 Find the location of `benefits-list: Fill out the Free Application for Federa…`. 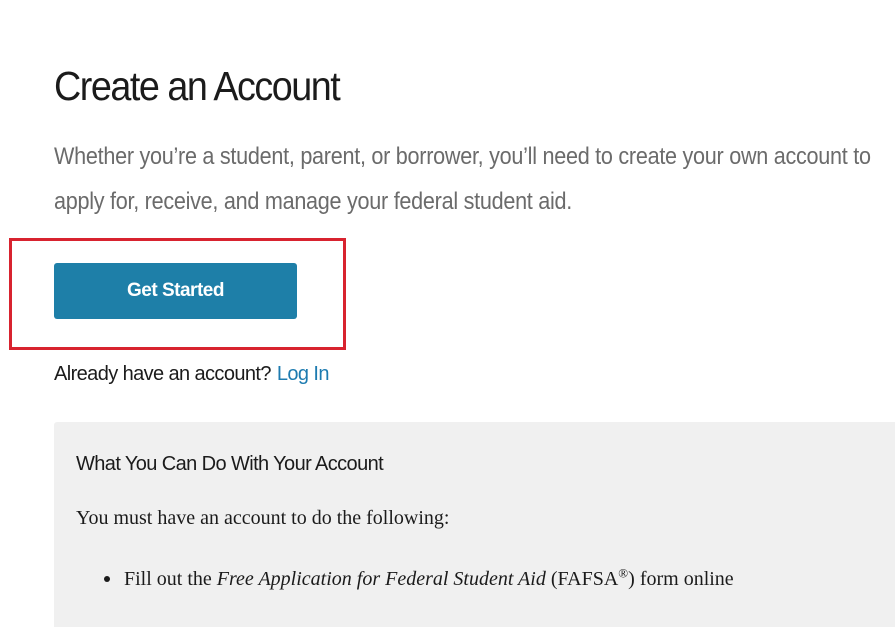

benefits-list: Fill out the Free Application for Federa… is located at coordinates (476, 579).